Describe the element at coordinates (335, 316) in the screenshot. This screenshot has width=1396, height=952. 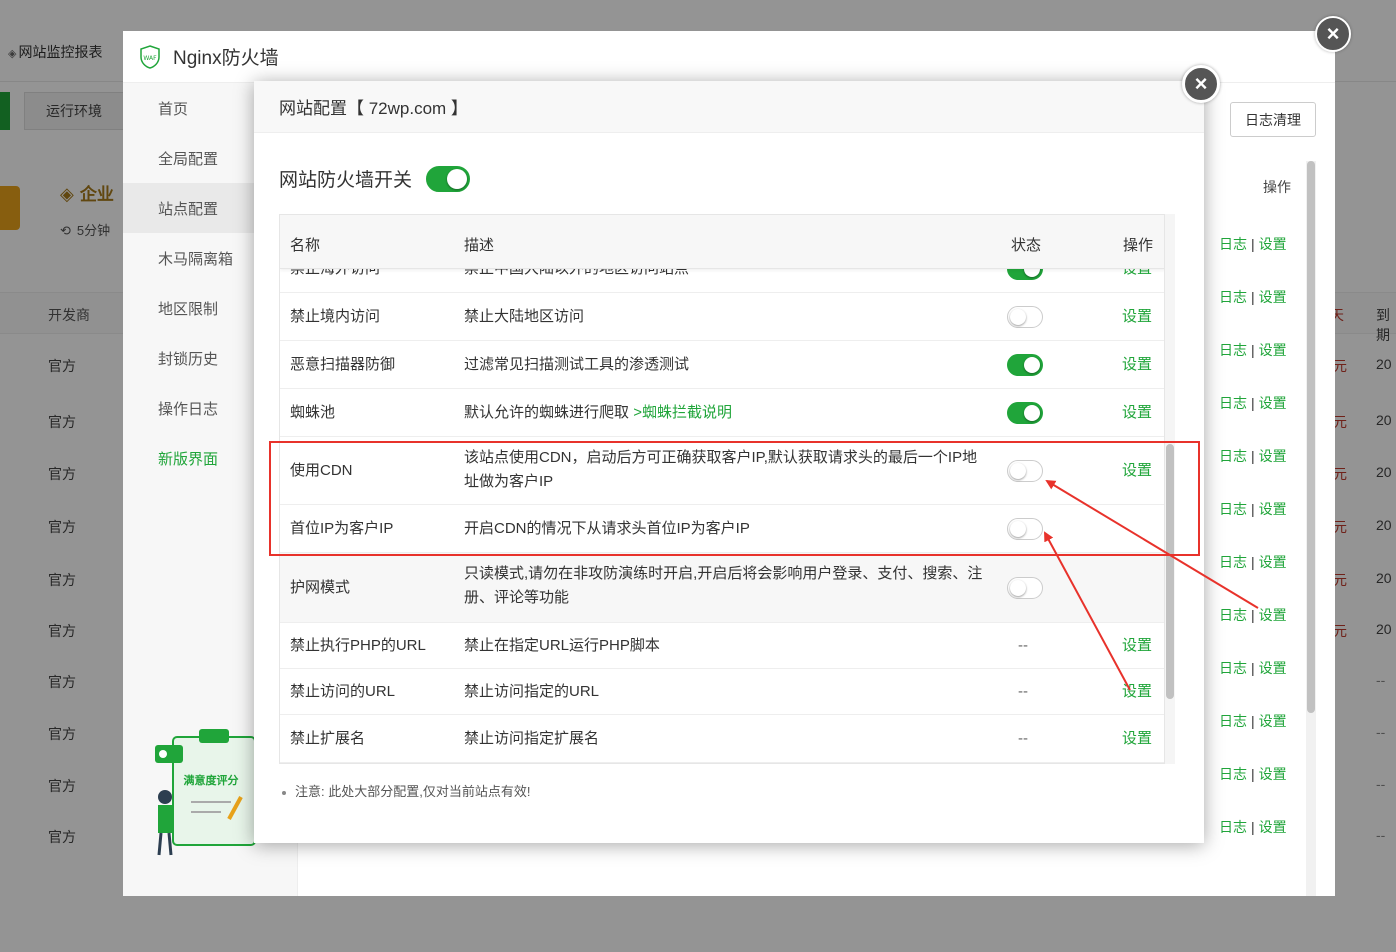
I see `rule-name: 禁止境内访问` at that location.